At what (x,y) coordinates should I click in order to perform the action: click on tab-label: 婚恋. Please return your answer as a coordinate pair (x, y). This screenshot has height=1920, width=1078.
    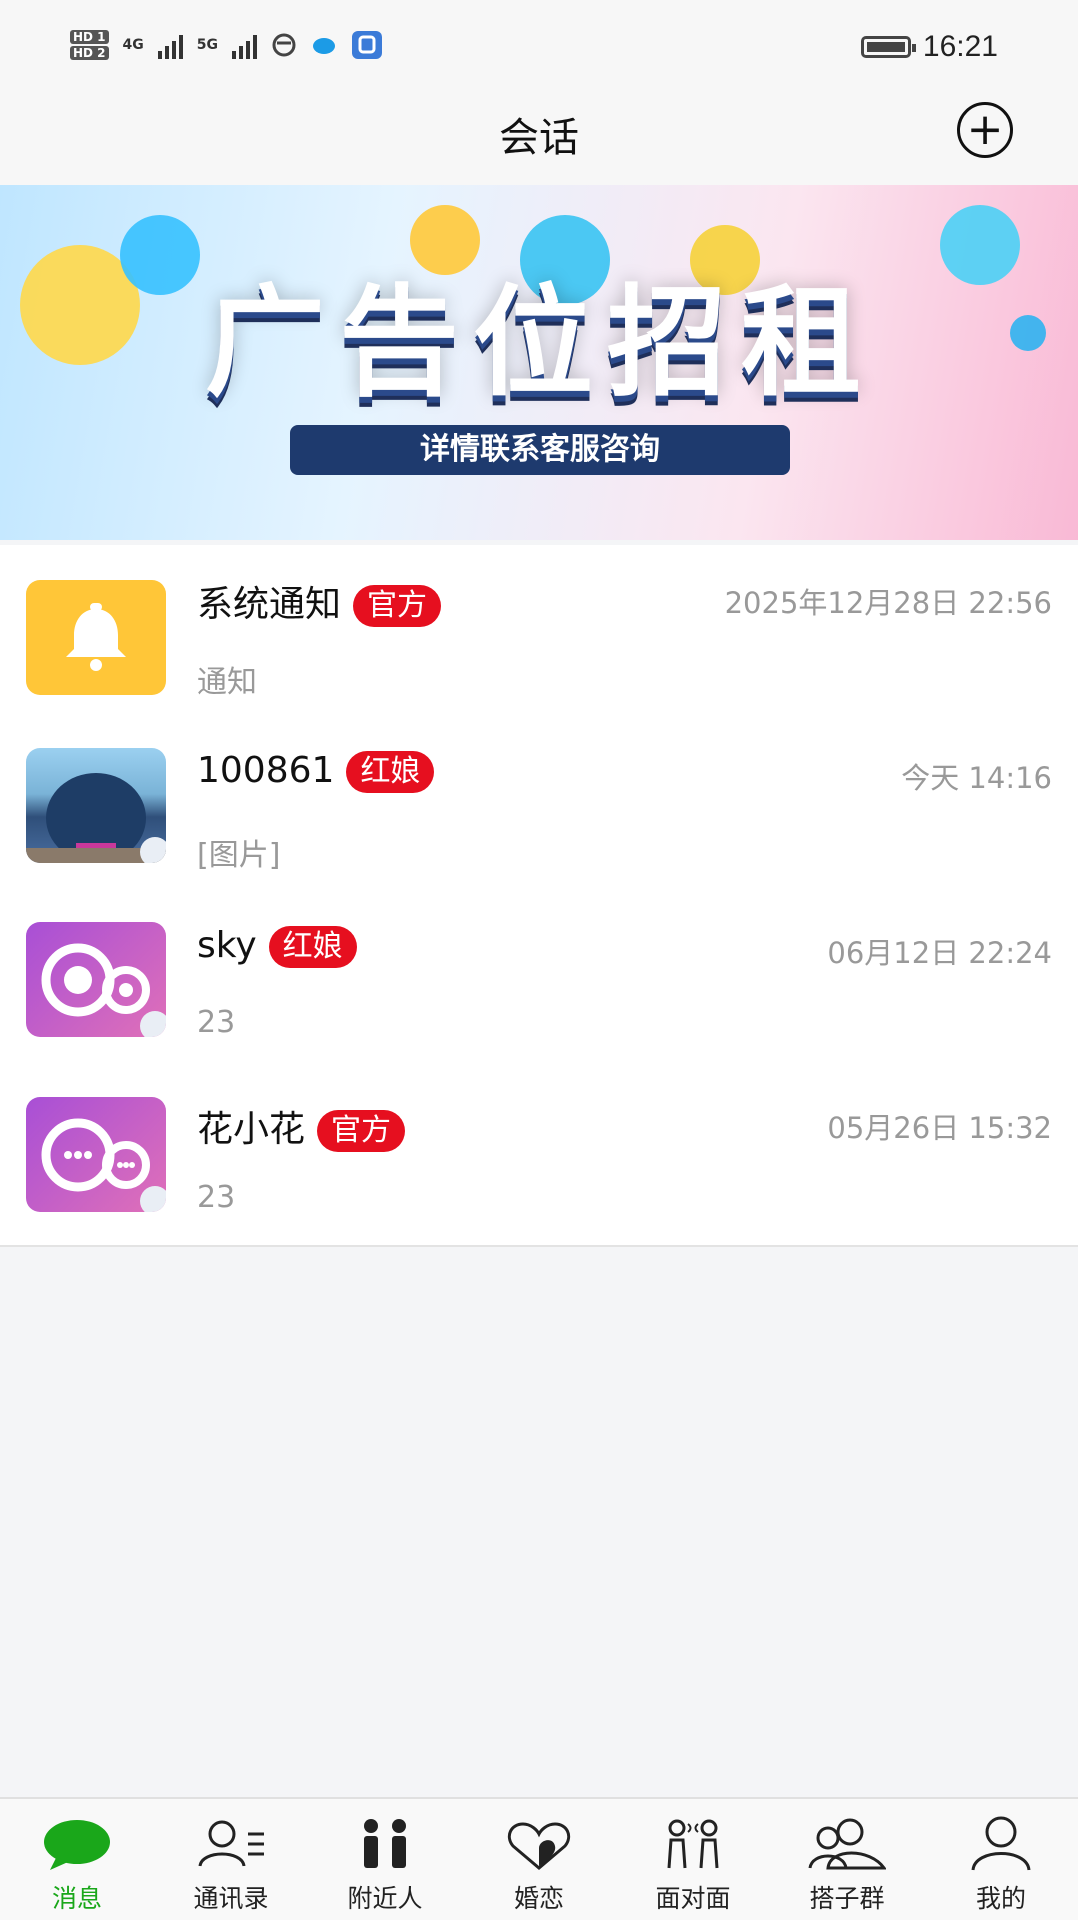
    Looking at the image, I should click on (538, 1898).